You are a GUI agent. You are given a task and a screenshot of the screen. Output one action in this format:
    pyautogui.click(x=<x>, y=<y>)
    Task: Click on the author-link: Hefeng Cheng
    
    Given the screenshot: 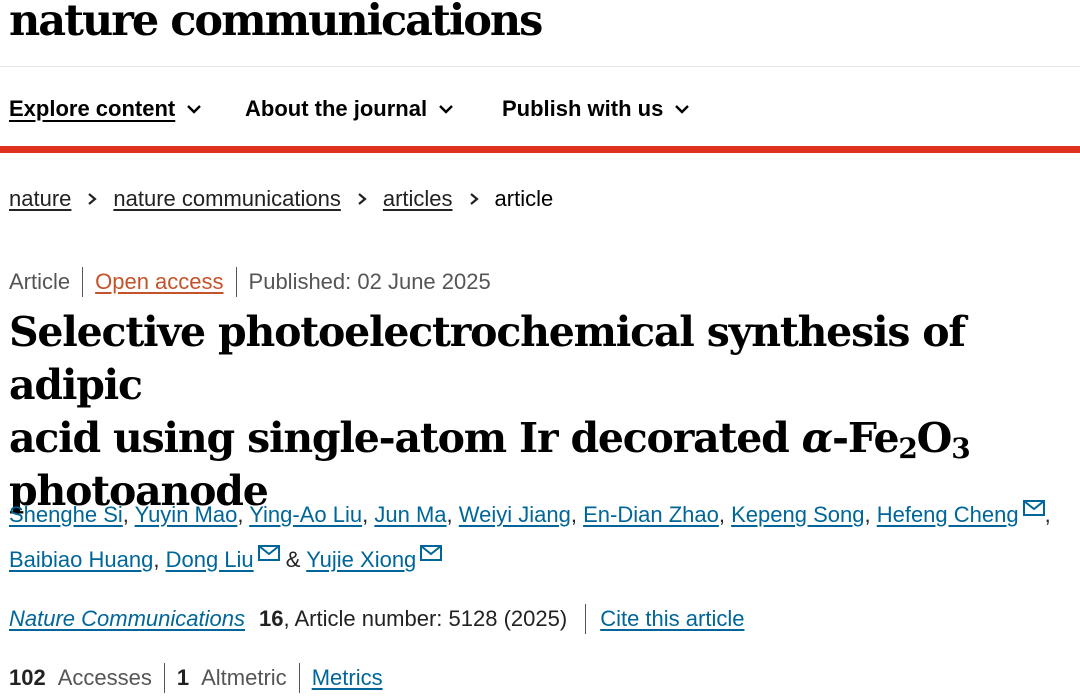 What is the action you would take?
    pyautogui.click(x=948, y=514)
    